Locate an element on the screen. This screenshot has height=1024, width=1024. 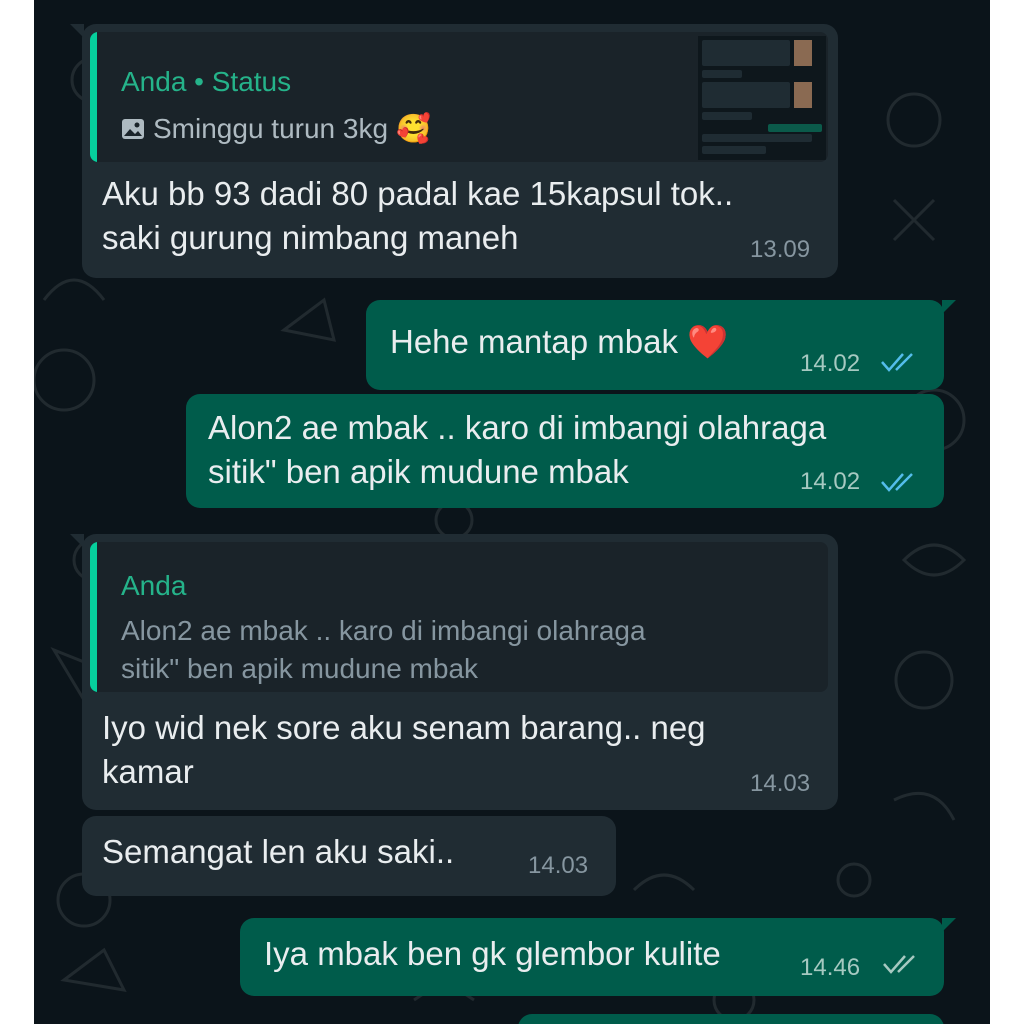
message-time: 13.09 is located at coordinates (780, 249).